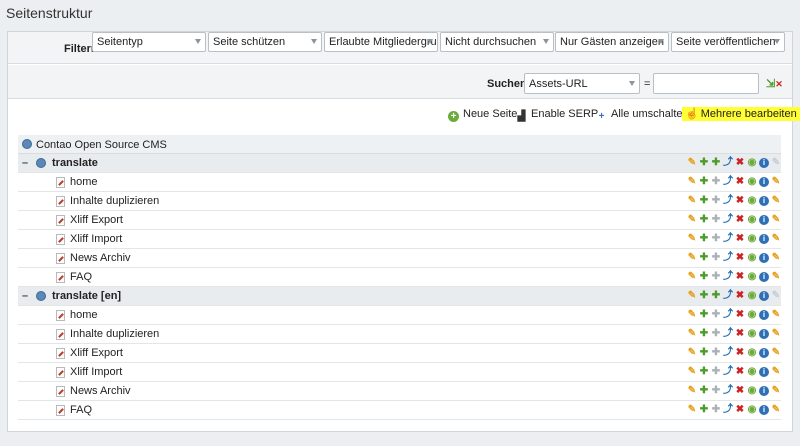  I want to click on filter-select-mitgliedergruppen: Erlaubte Mitgliedergrup, so click(381, 42).